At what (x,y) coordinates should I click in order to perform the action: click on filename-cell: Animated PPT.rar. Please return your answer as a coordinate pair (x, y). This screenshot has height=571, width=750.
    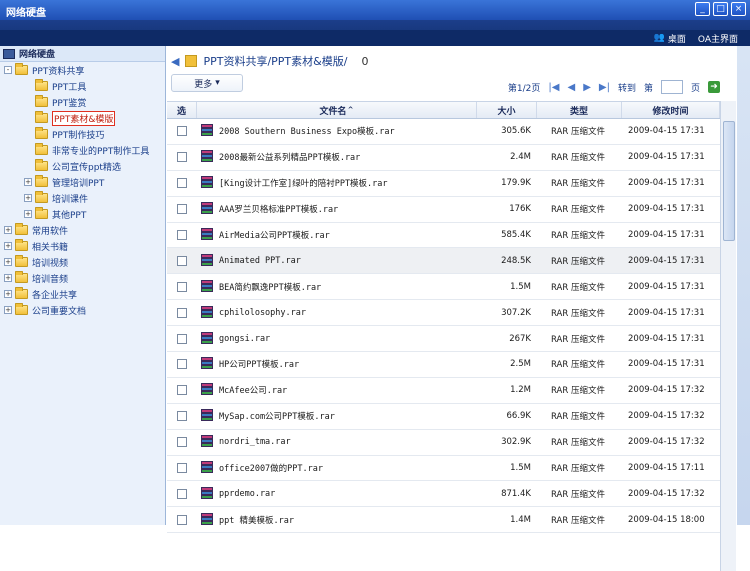
    Looking at the image, I should click on (337, 260).